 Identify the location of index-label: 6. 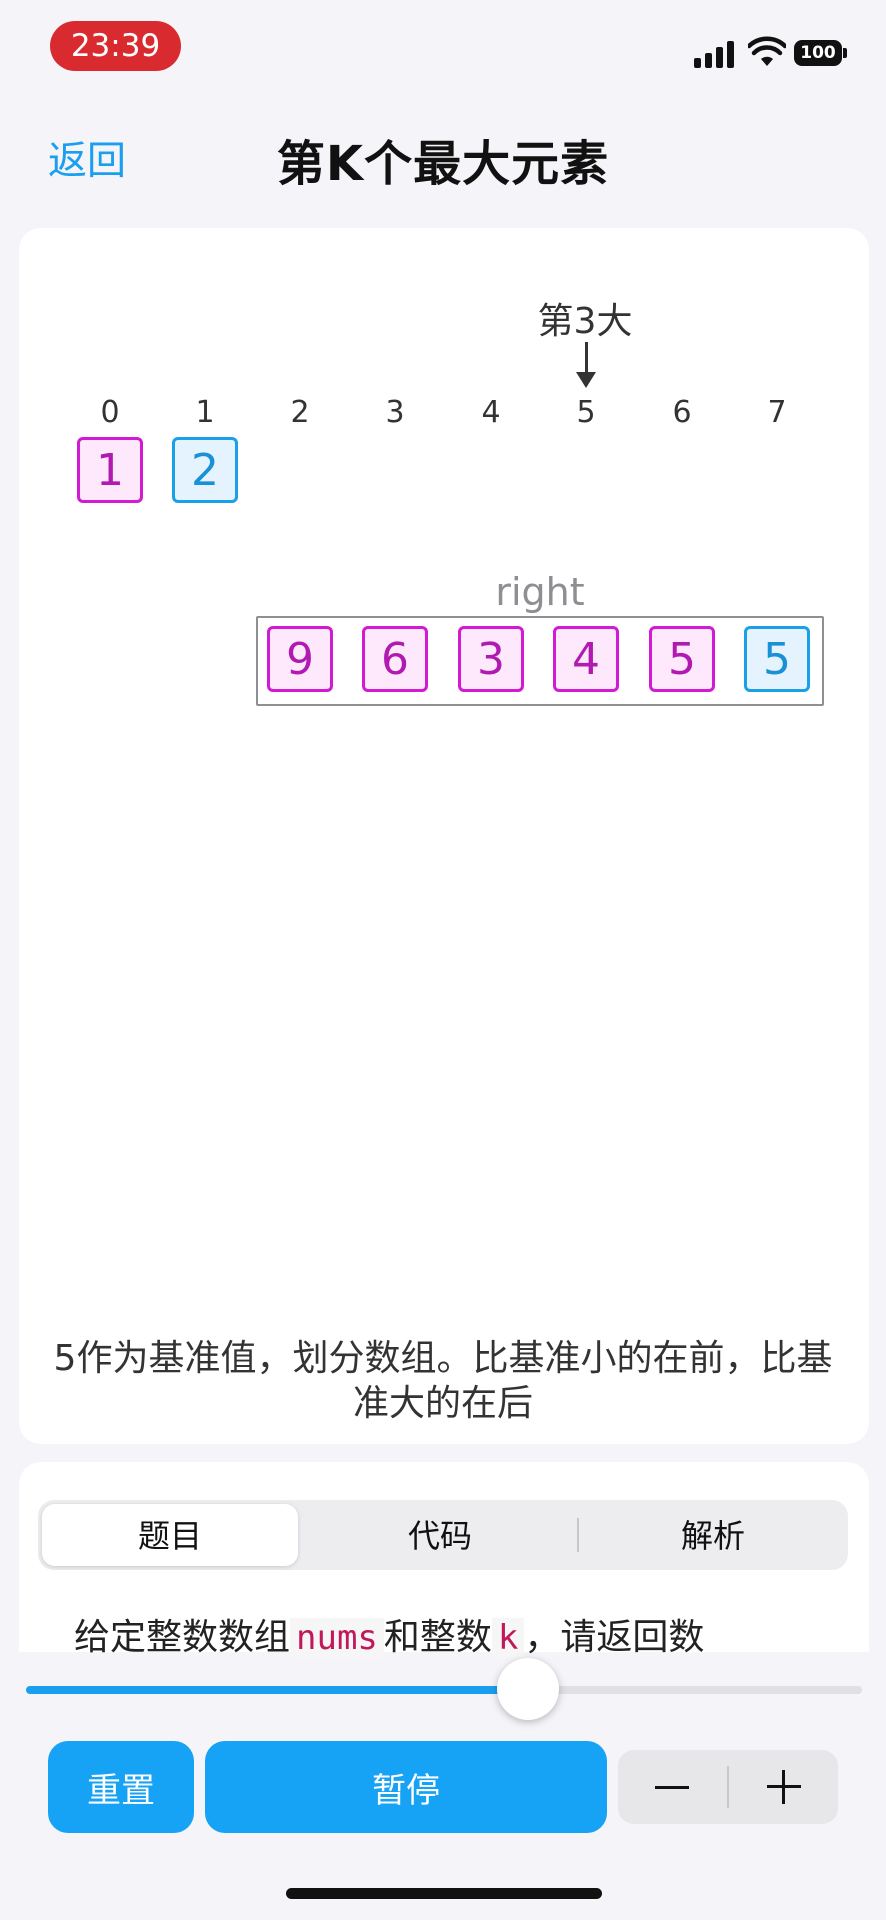
(682, 412).